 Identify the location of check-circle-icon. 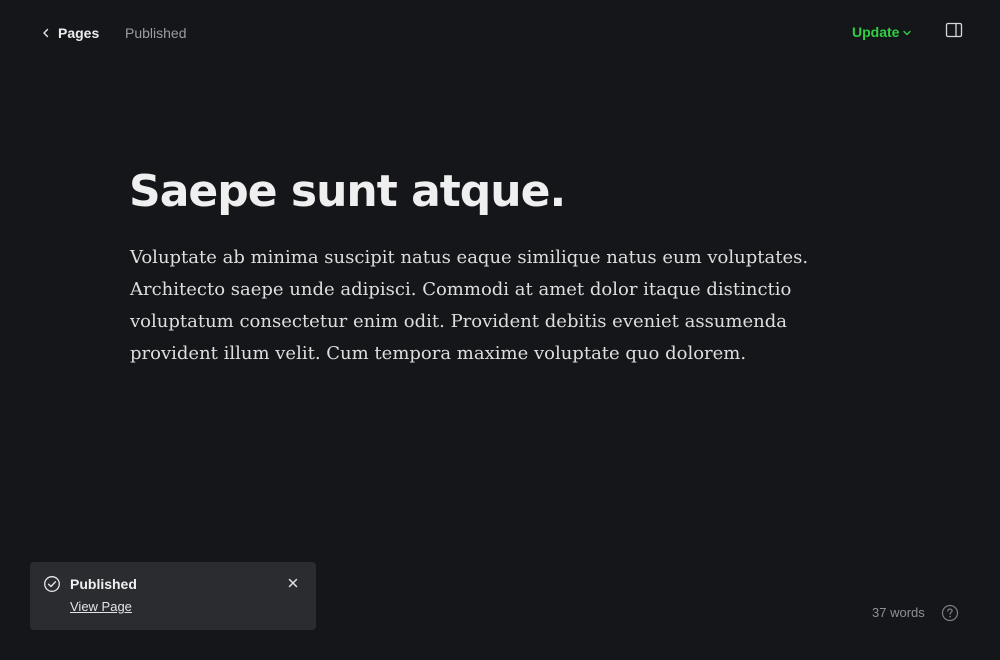
(52, 584).